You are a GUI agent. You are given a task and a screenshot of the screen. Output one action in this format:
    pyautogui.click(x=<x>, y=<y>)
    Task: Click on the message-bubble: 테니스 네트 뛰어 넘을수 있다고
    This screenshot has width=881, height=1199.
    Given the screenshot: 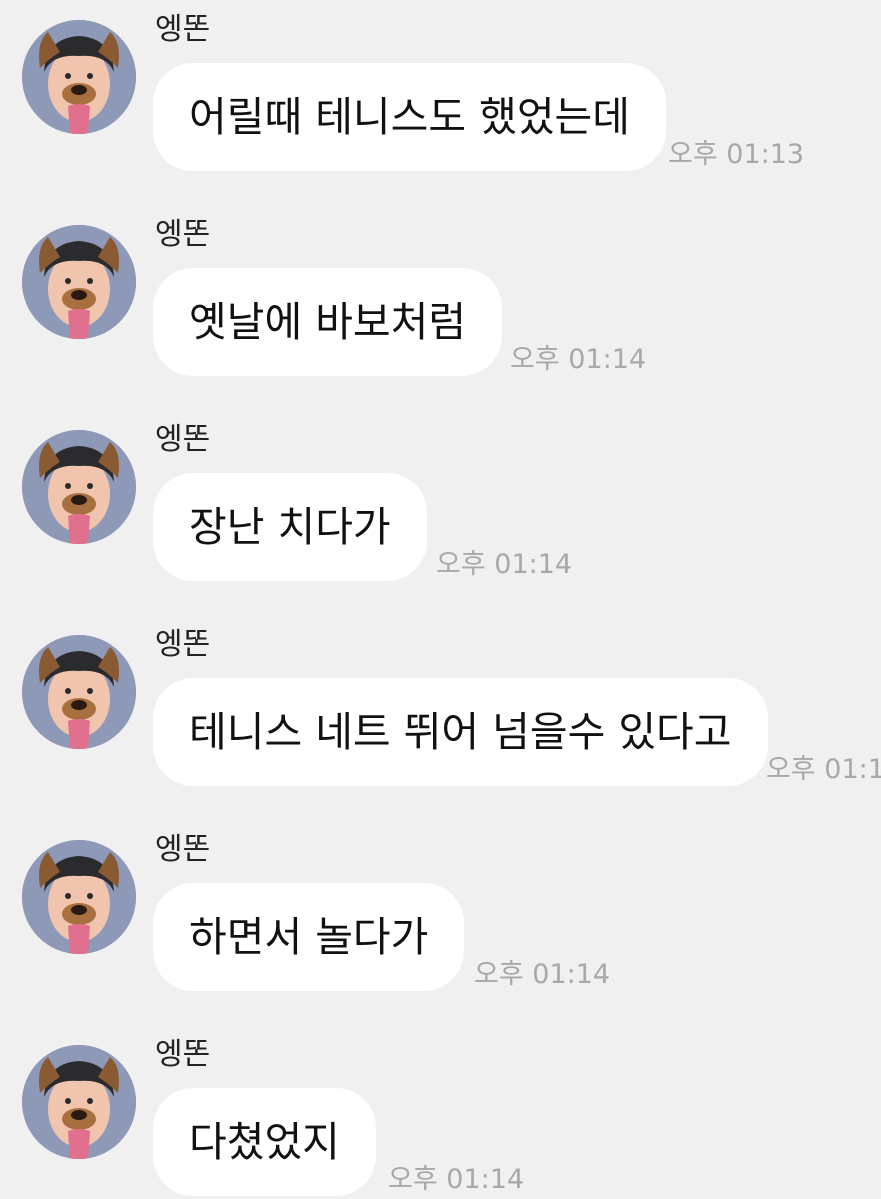 What is the action you would take?
    pyautogui.click(x=460, y=732)
    